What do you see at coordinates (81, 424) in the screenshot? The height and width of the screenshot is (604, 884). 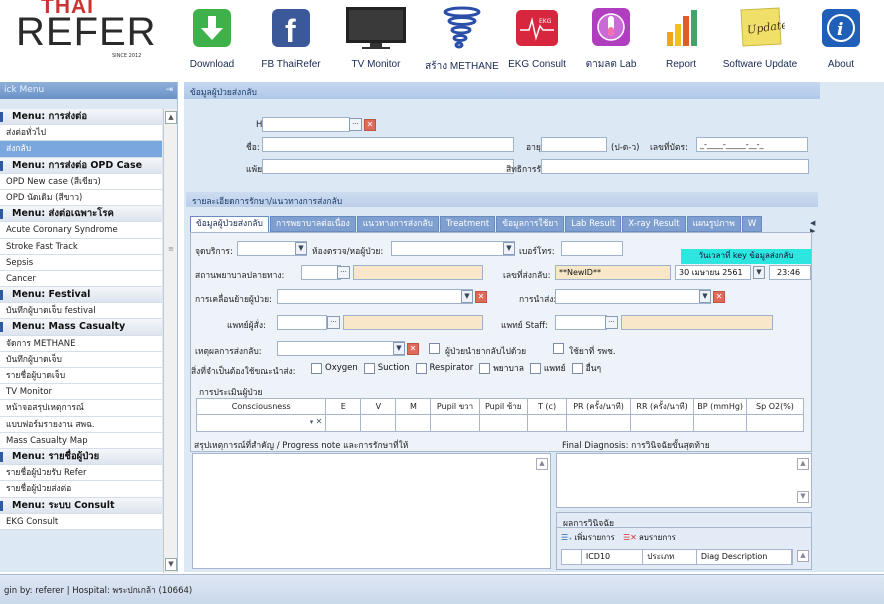 I see `menu-item: แบบฟอร์มรายงาน สพฉ.` at bounding box center [81, 424].